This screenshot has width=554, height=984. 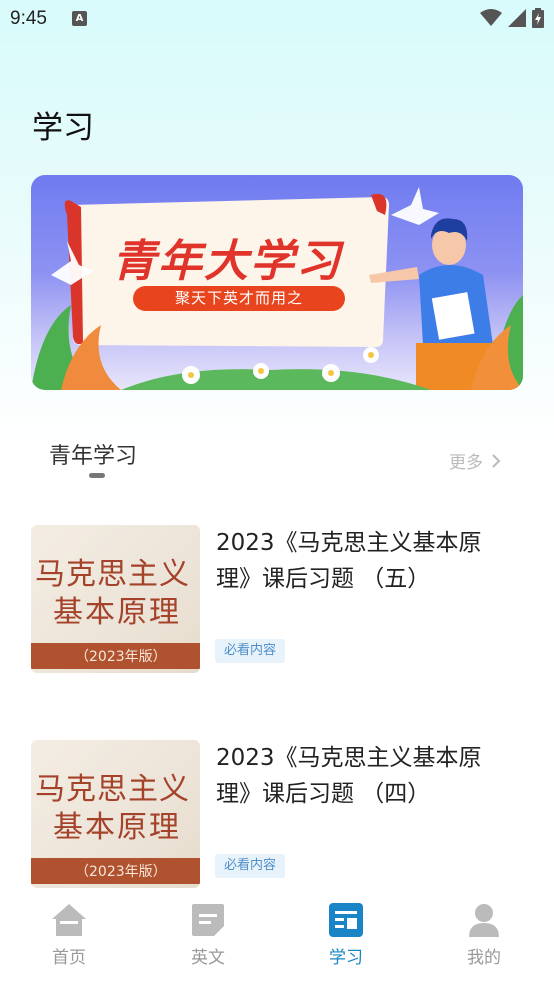 I want to click on banner-subtitle: 聚天下英才而用之, so click(x=239, y=298).